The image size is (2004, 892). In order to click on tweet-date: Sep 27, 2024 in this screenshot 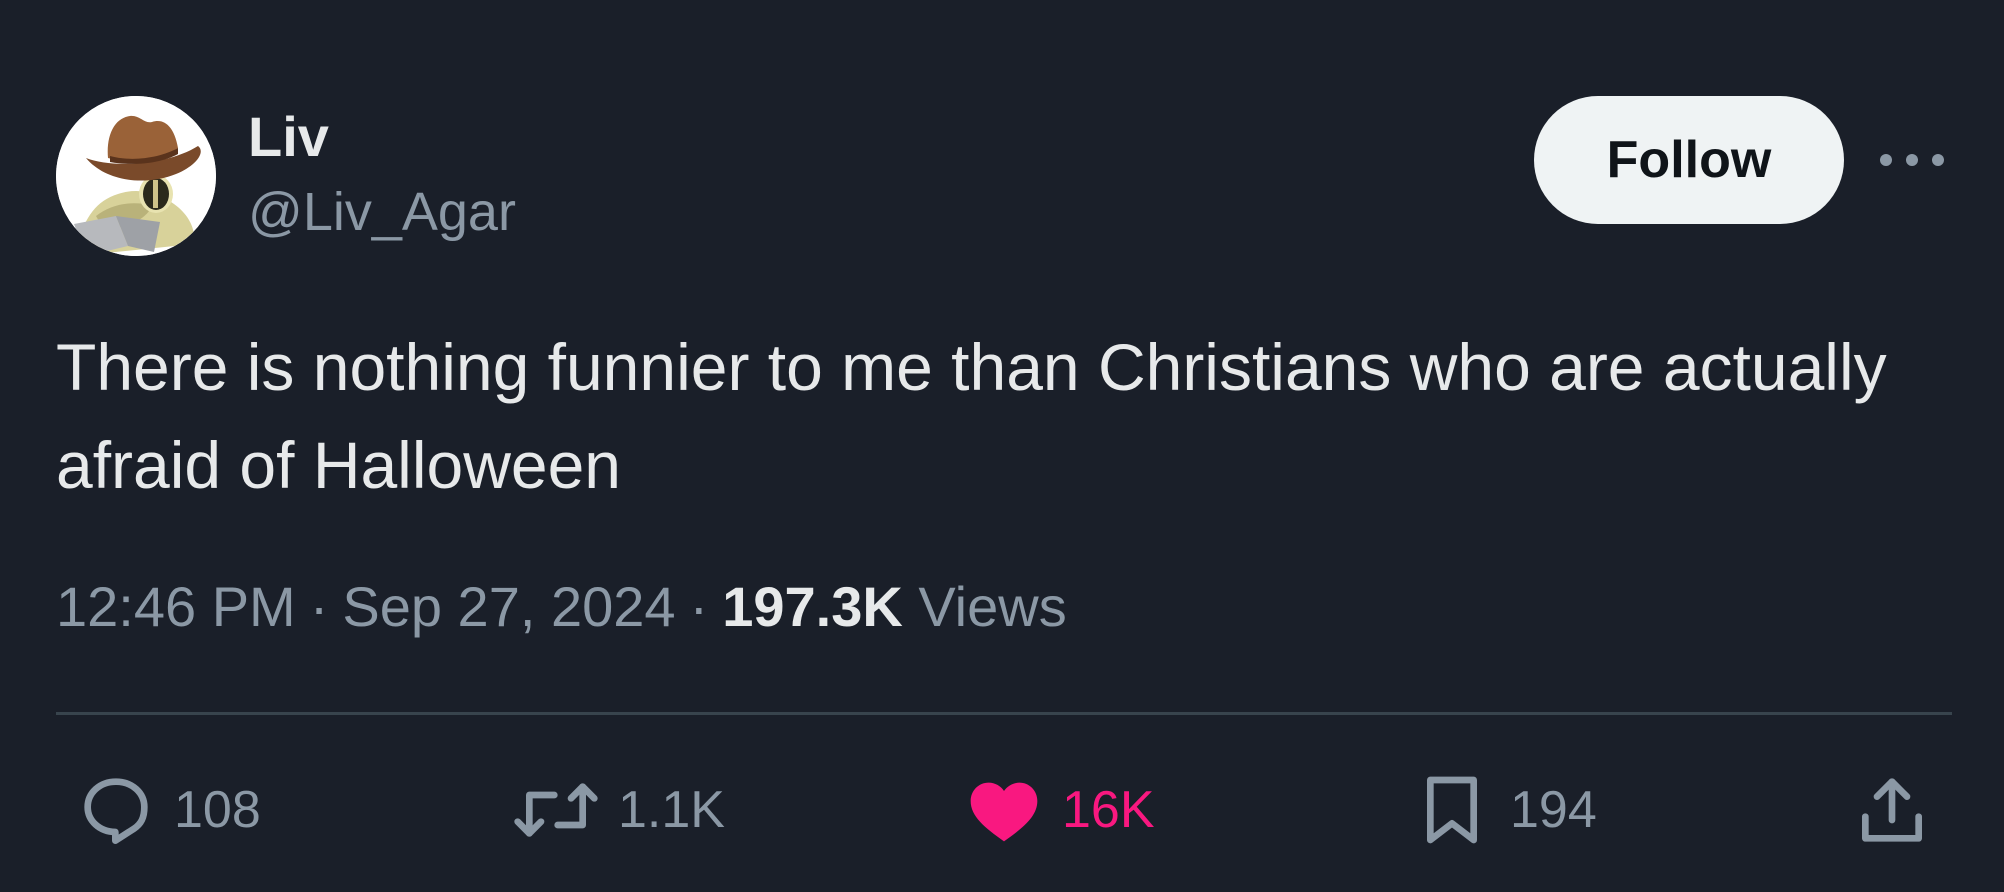, I will do `click(508, 606)`.